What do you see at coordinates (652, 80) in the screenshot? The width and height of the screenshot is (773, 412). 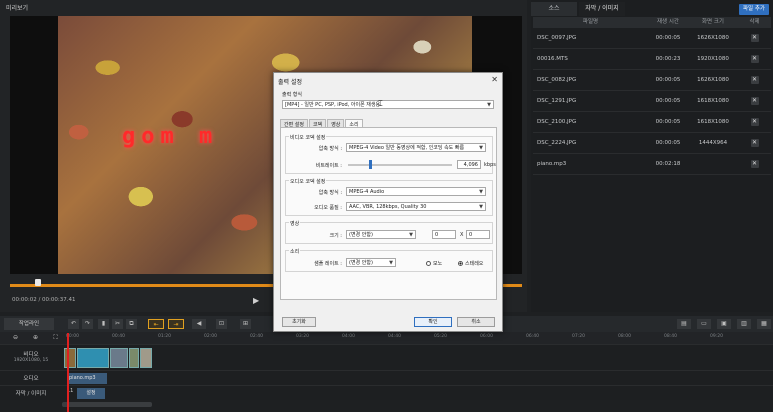 I see `table-row: DSC_0082.JPG 00:00:05 1626X1080 ✕` at bounding box center [652, 80].